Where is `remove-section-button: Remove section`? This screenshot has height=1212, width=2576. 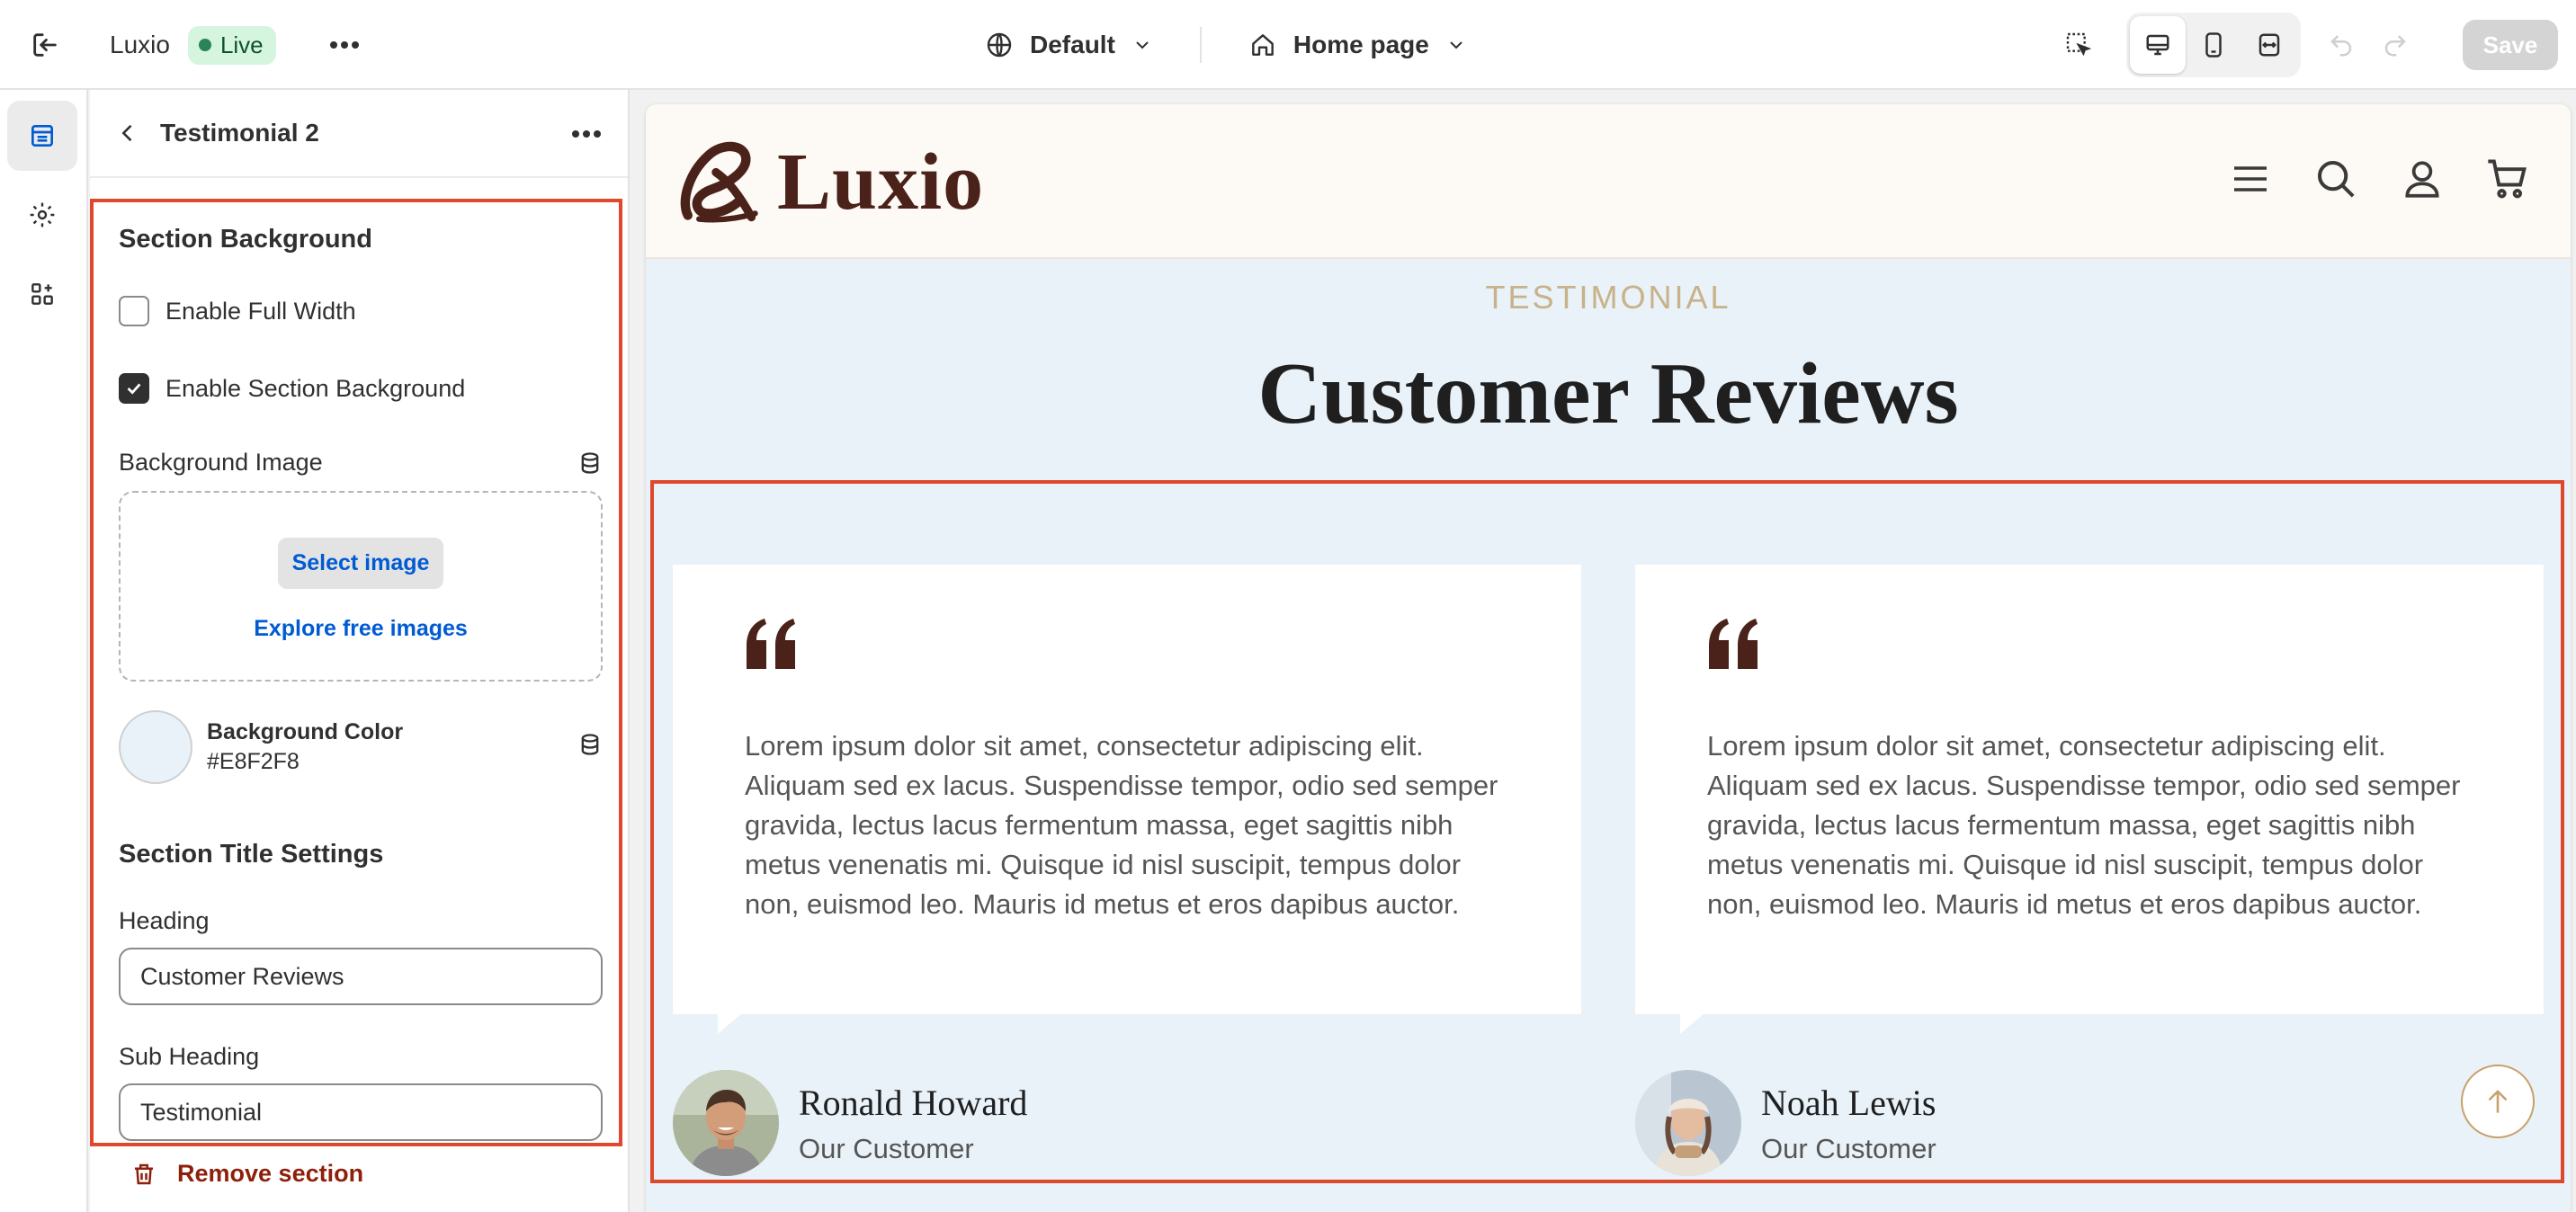 remove-section-button: Remove section is located at coordinates (246, 1174).